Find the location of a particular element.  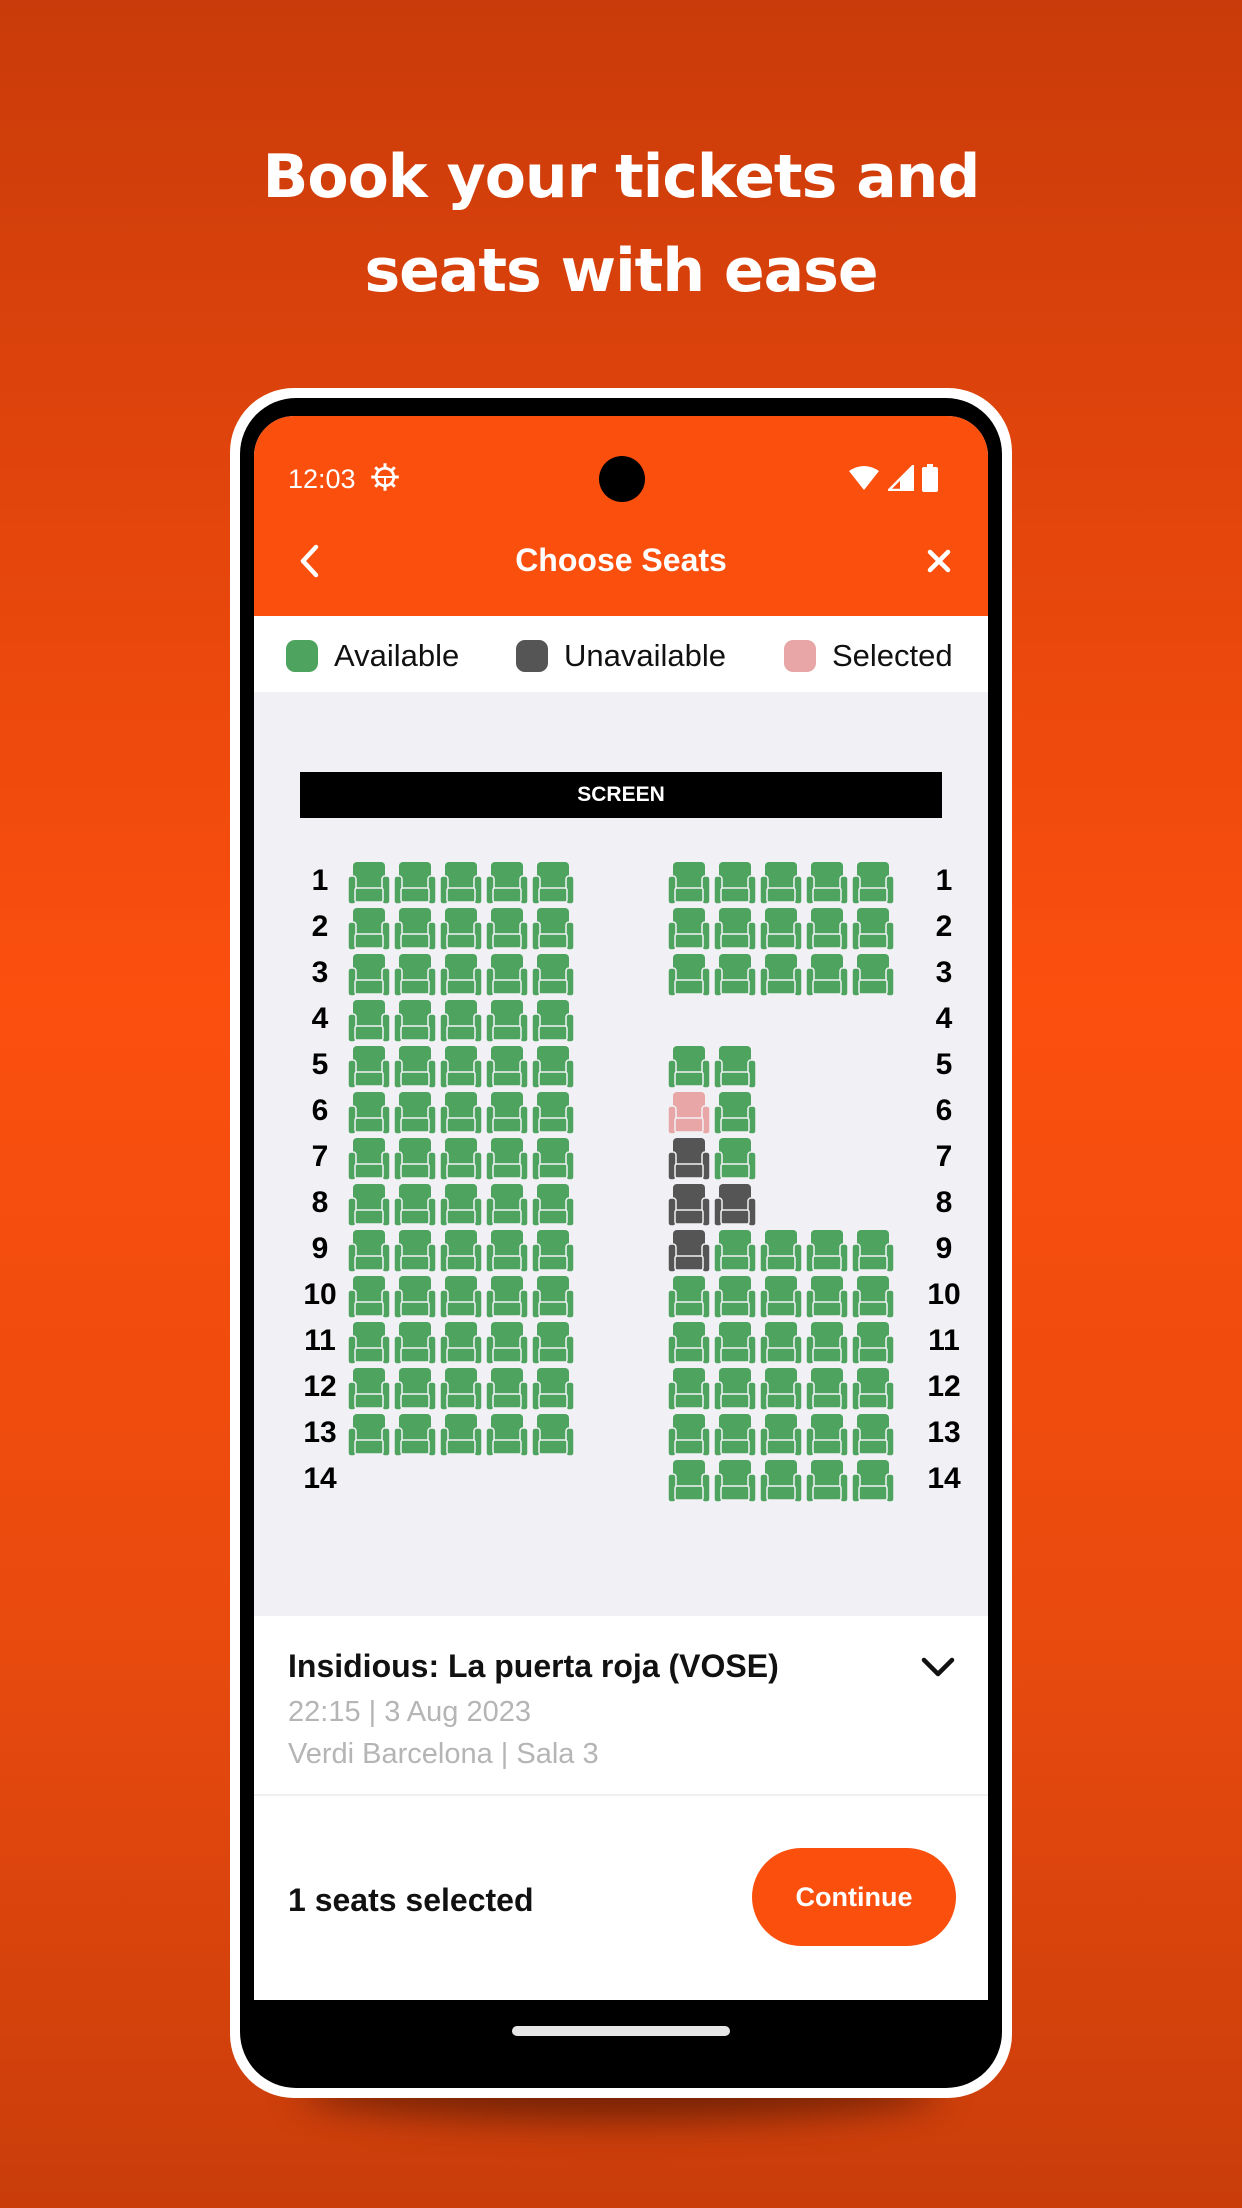

home-indicator is located at coordinates (621, 2031).